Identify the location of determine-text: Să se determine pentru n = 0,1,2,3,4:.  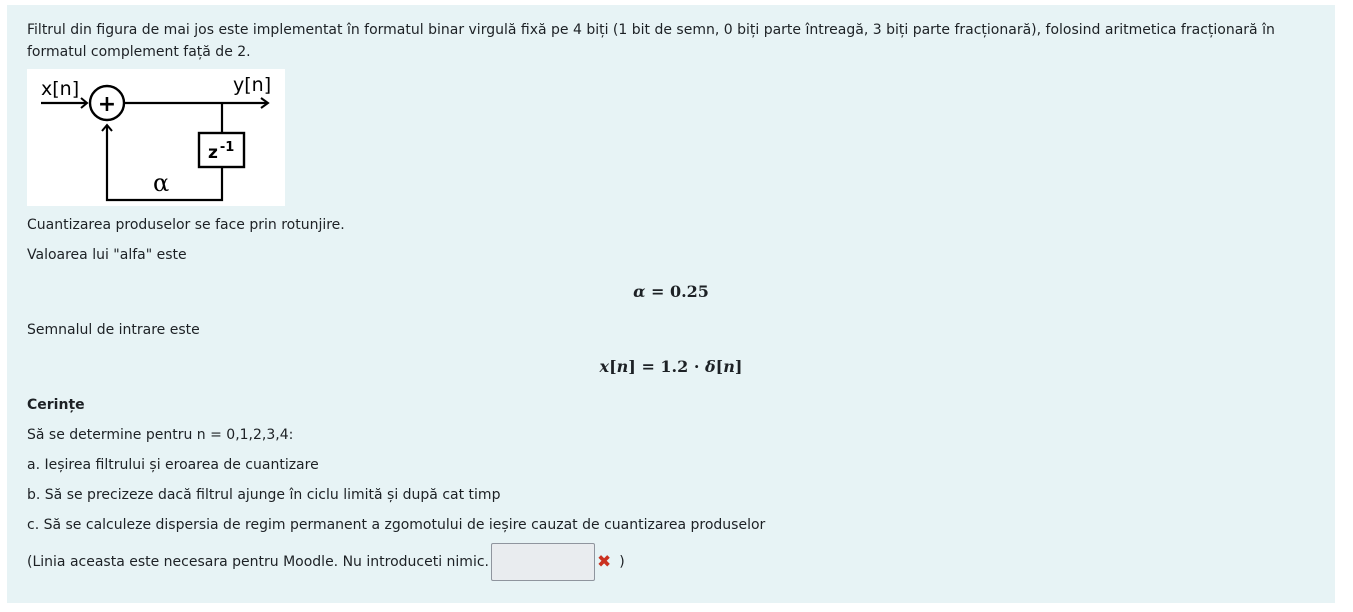
(160, 435).